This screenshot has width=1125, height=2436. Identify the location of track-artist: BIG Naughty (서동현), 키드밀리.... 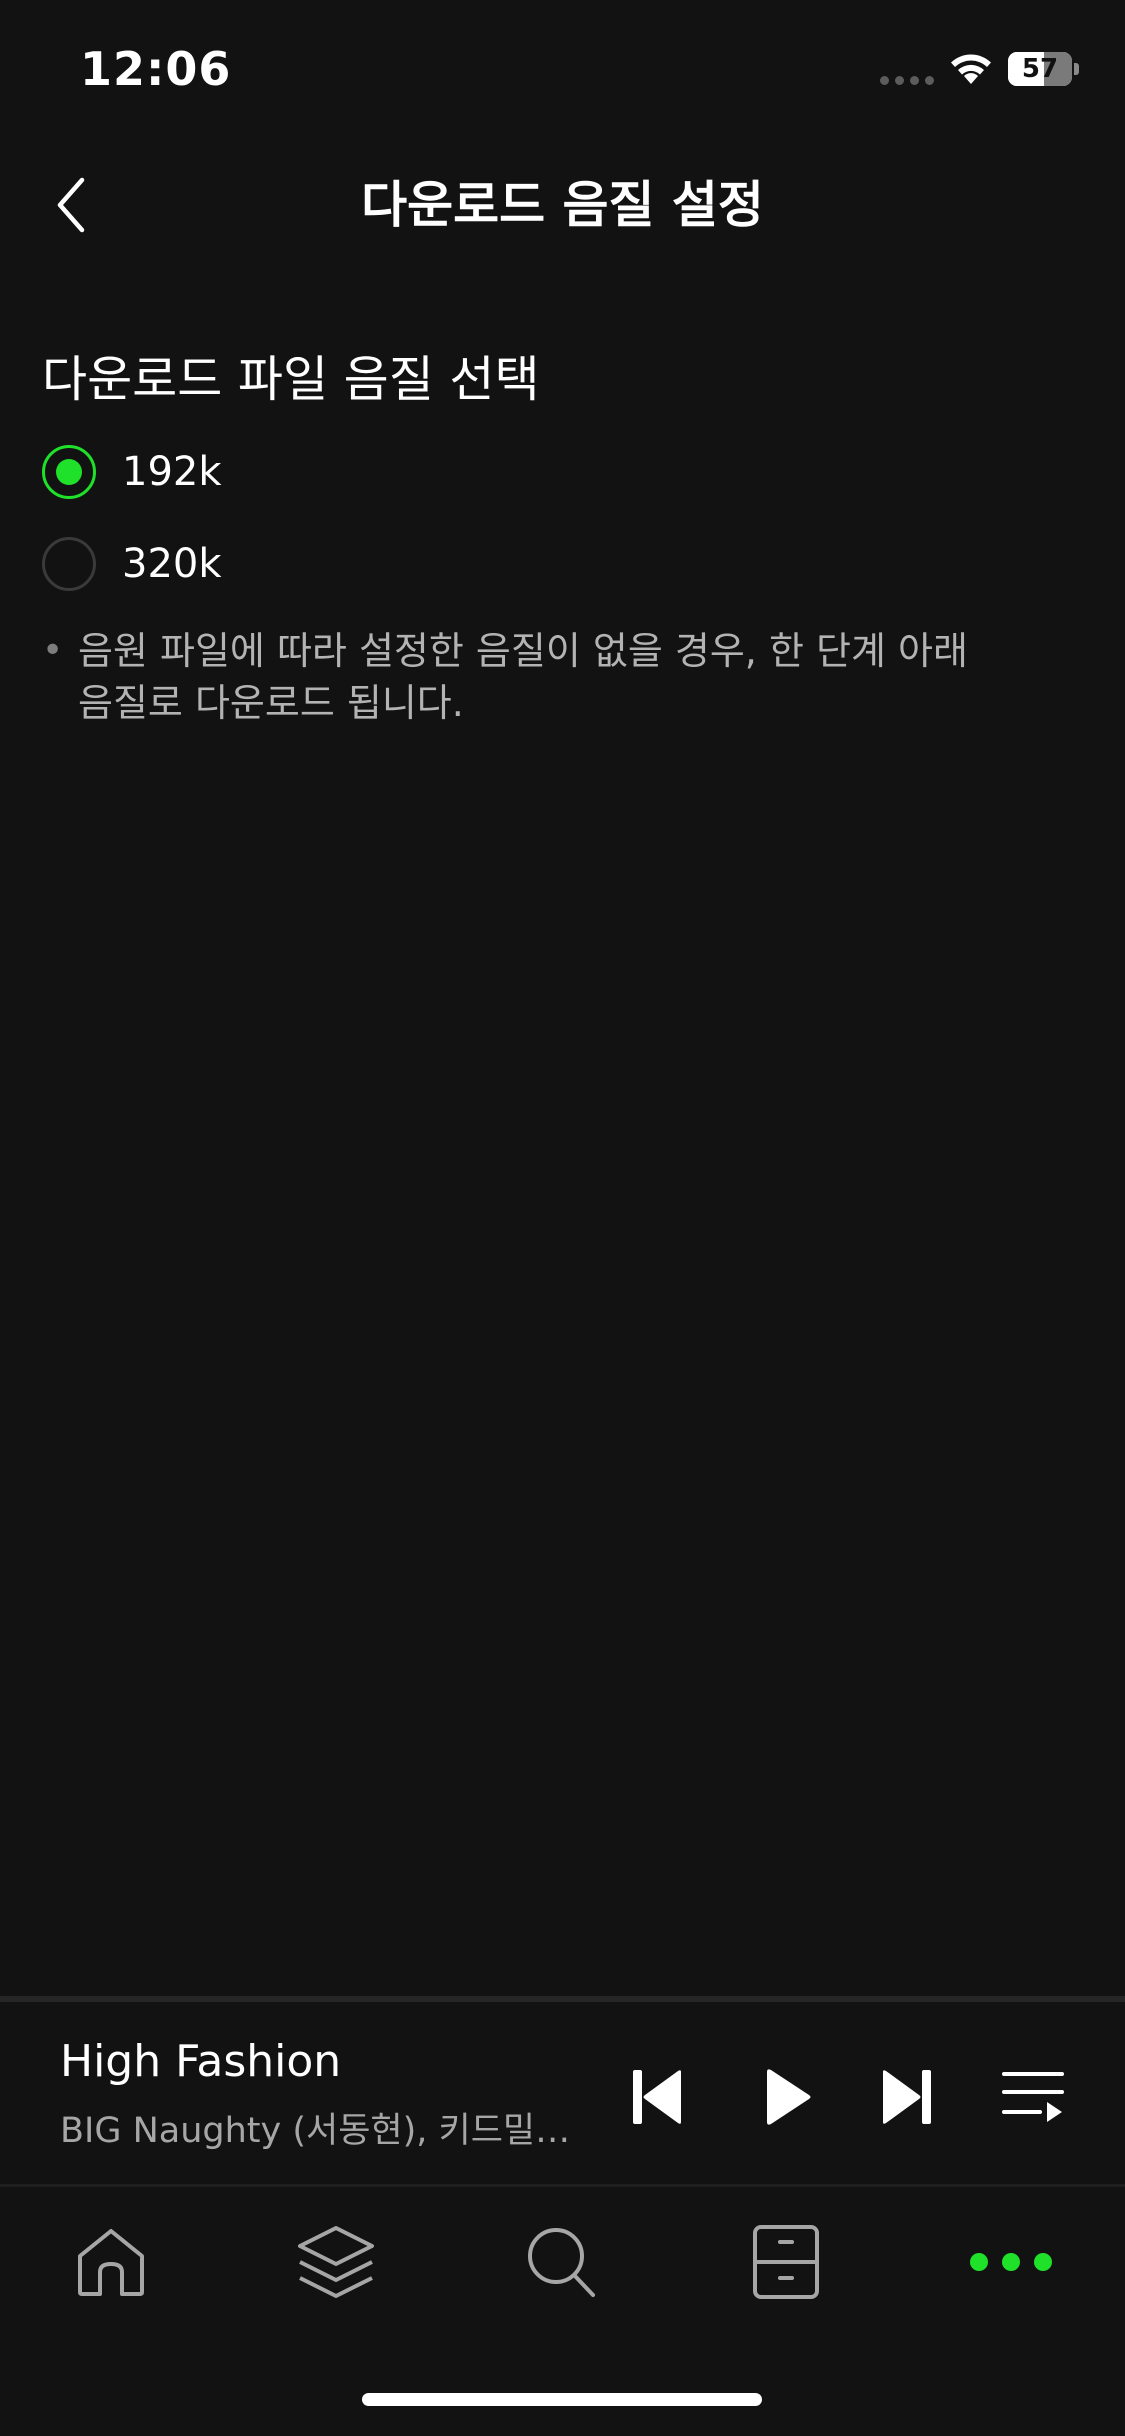
(325, 2127).